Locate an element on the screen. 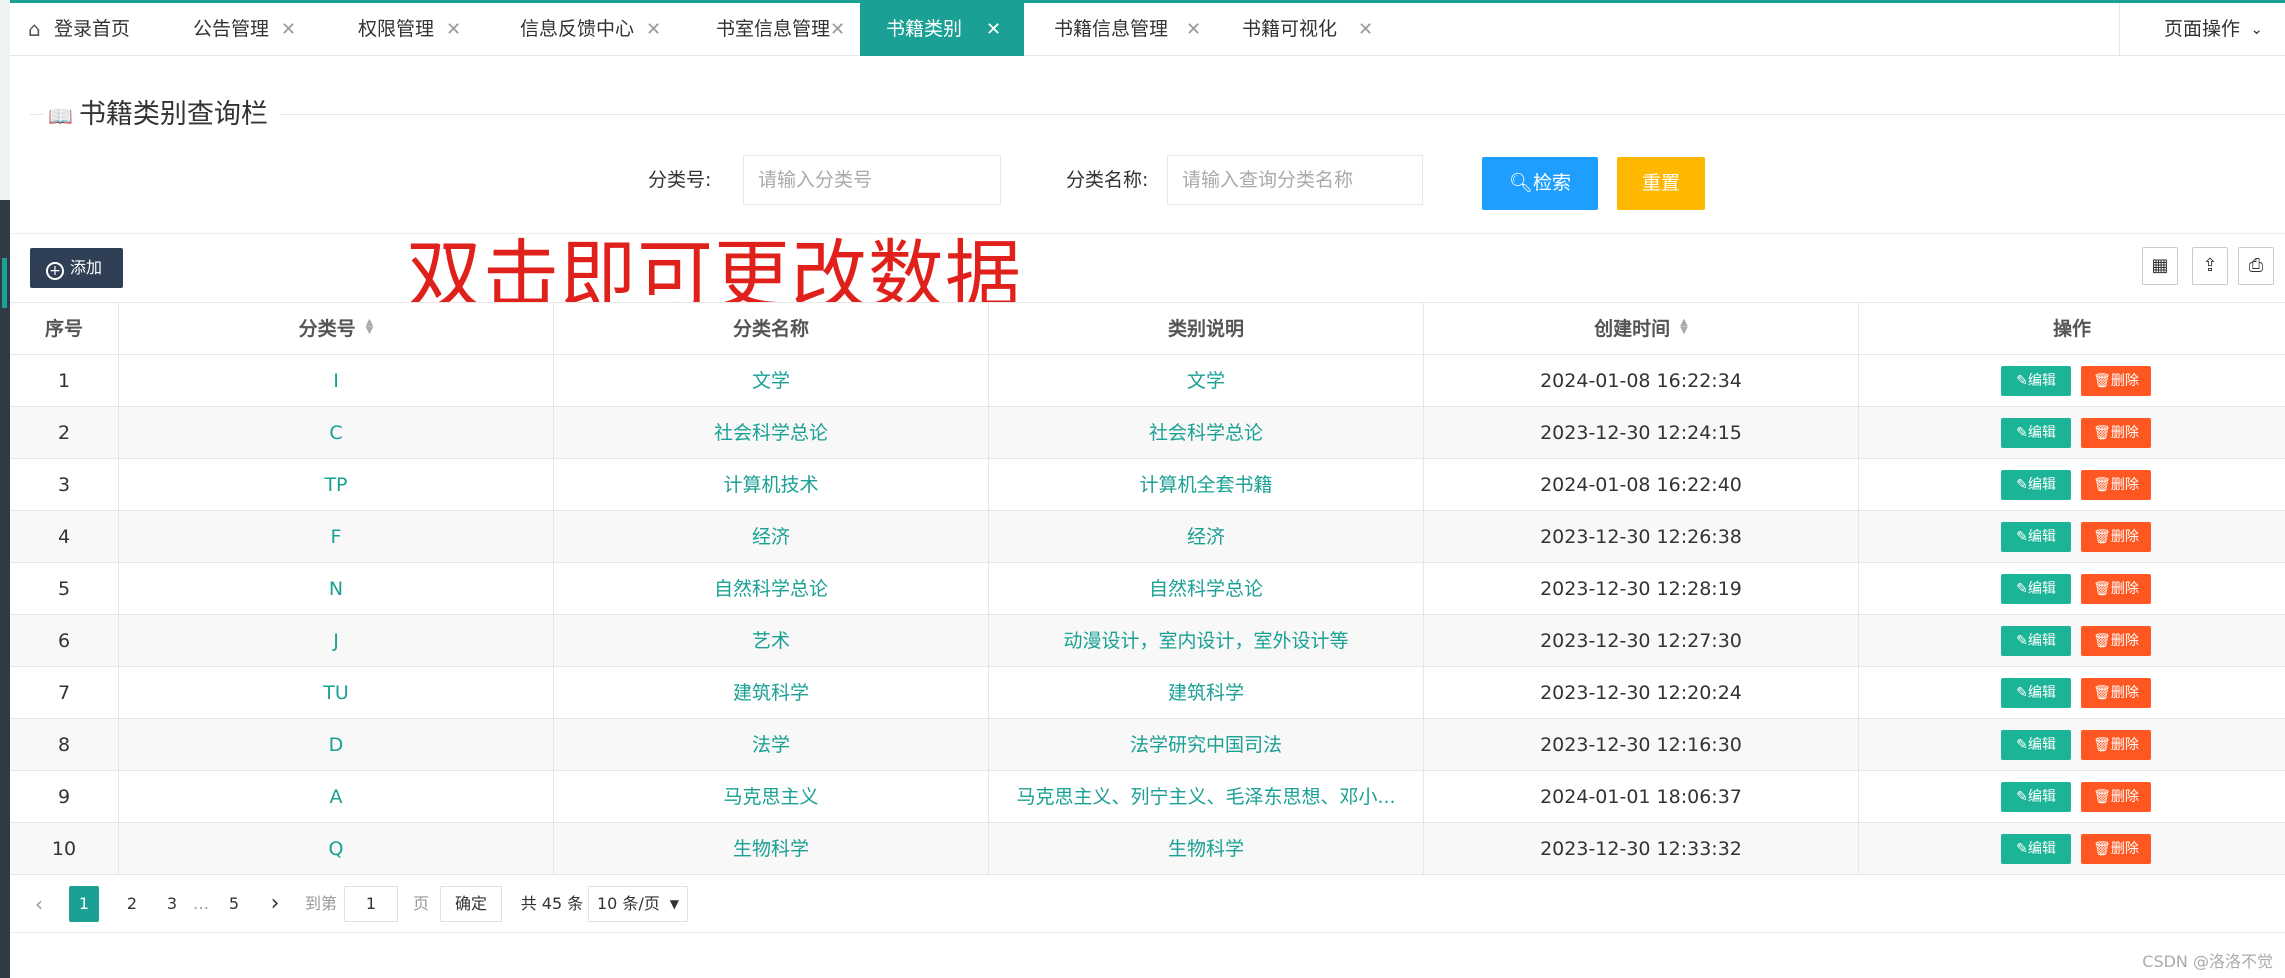  row-category-description: 生物科学 is located at coordinates (1206, 849).